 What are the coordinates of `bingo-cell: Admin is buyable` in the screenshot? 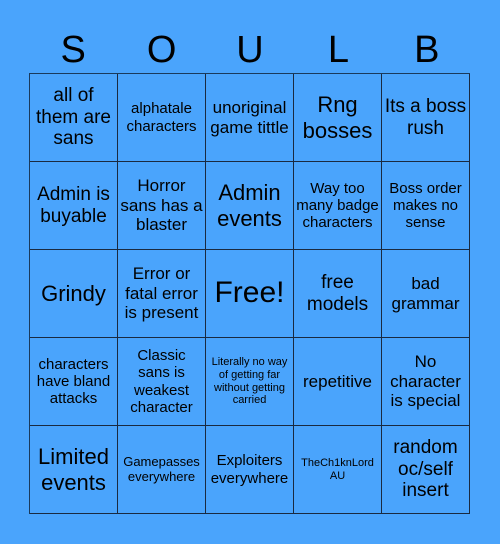 It's located at (74, 206).